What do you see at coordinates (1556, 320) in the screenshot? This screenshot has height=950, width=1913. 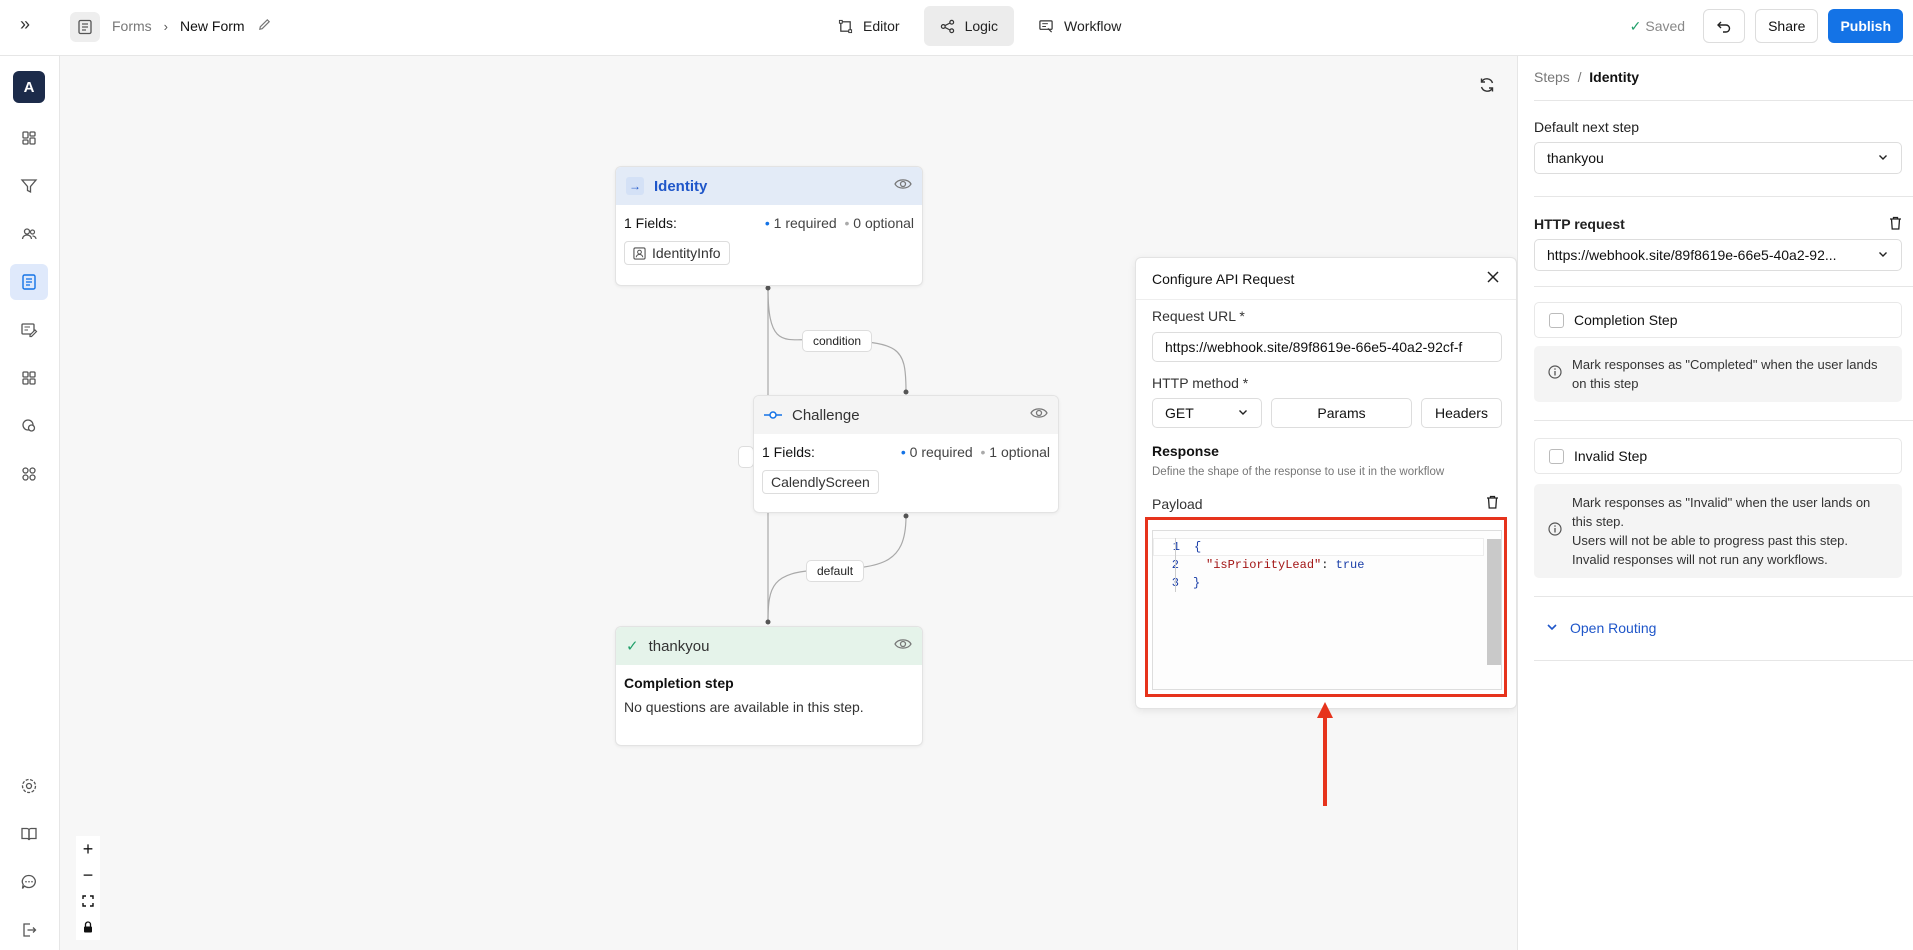 I see `completion-step-checkbox` at bounding box center [1556, 320].